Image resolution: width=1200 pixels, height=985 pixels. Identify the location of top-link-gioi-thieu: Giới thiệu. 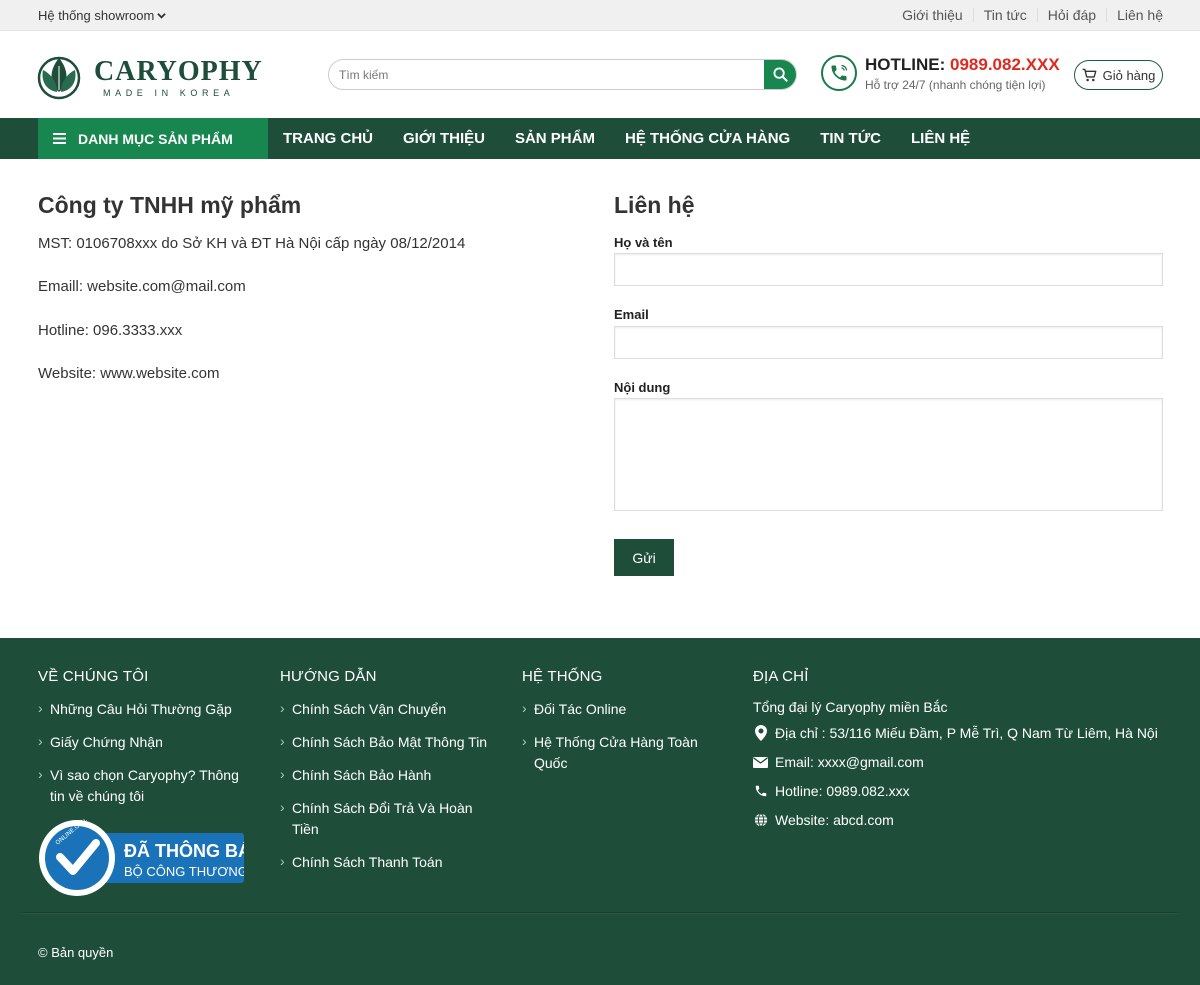
(932, 15).